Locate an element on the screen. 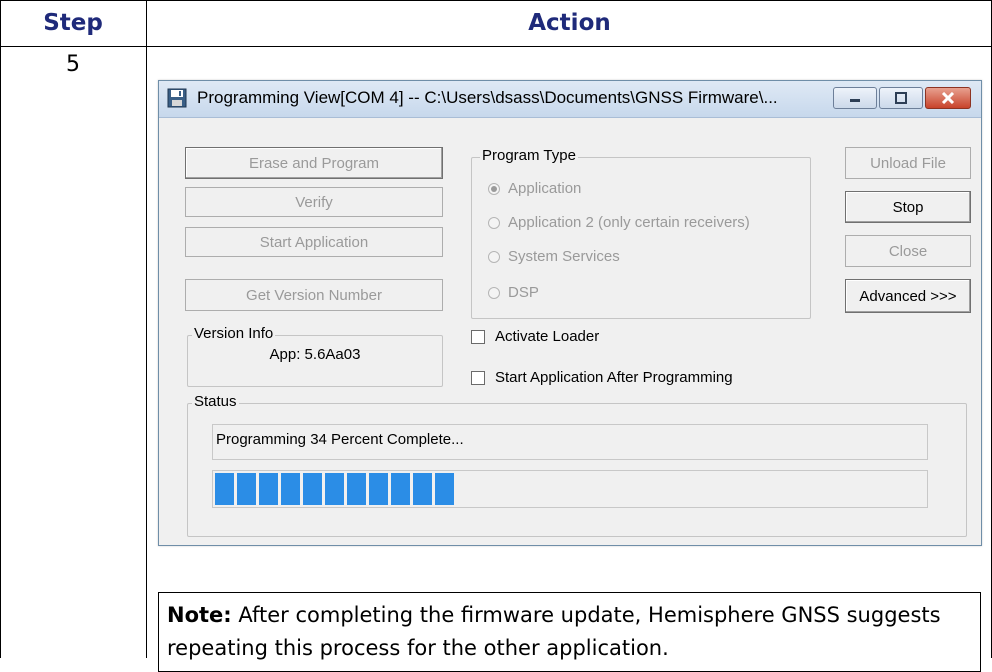  version-info-group: Version Info App: 5.6Aa03 is located at coordinates (315, 356).